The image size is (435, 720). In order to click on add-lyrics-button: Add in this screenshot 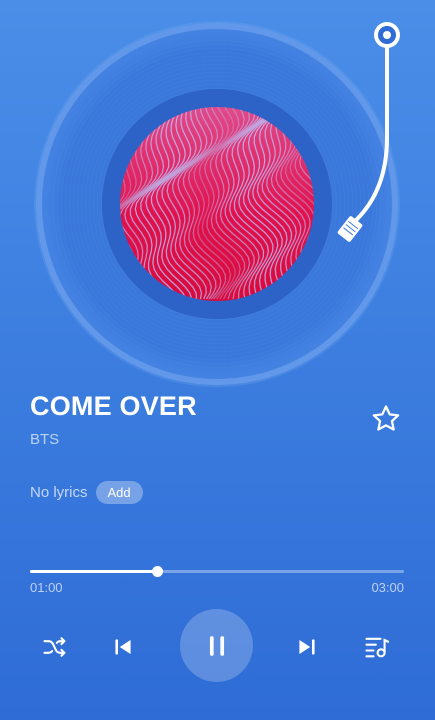, I will do `click(119, 492)`.